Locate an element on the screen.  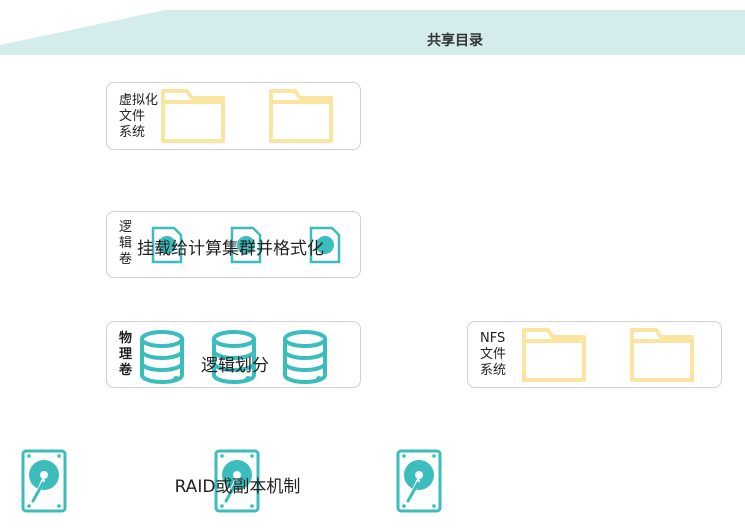
label-line: 辑 is located at coordinates (126, 243).